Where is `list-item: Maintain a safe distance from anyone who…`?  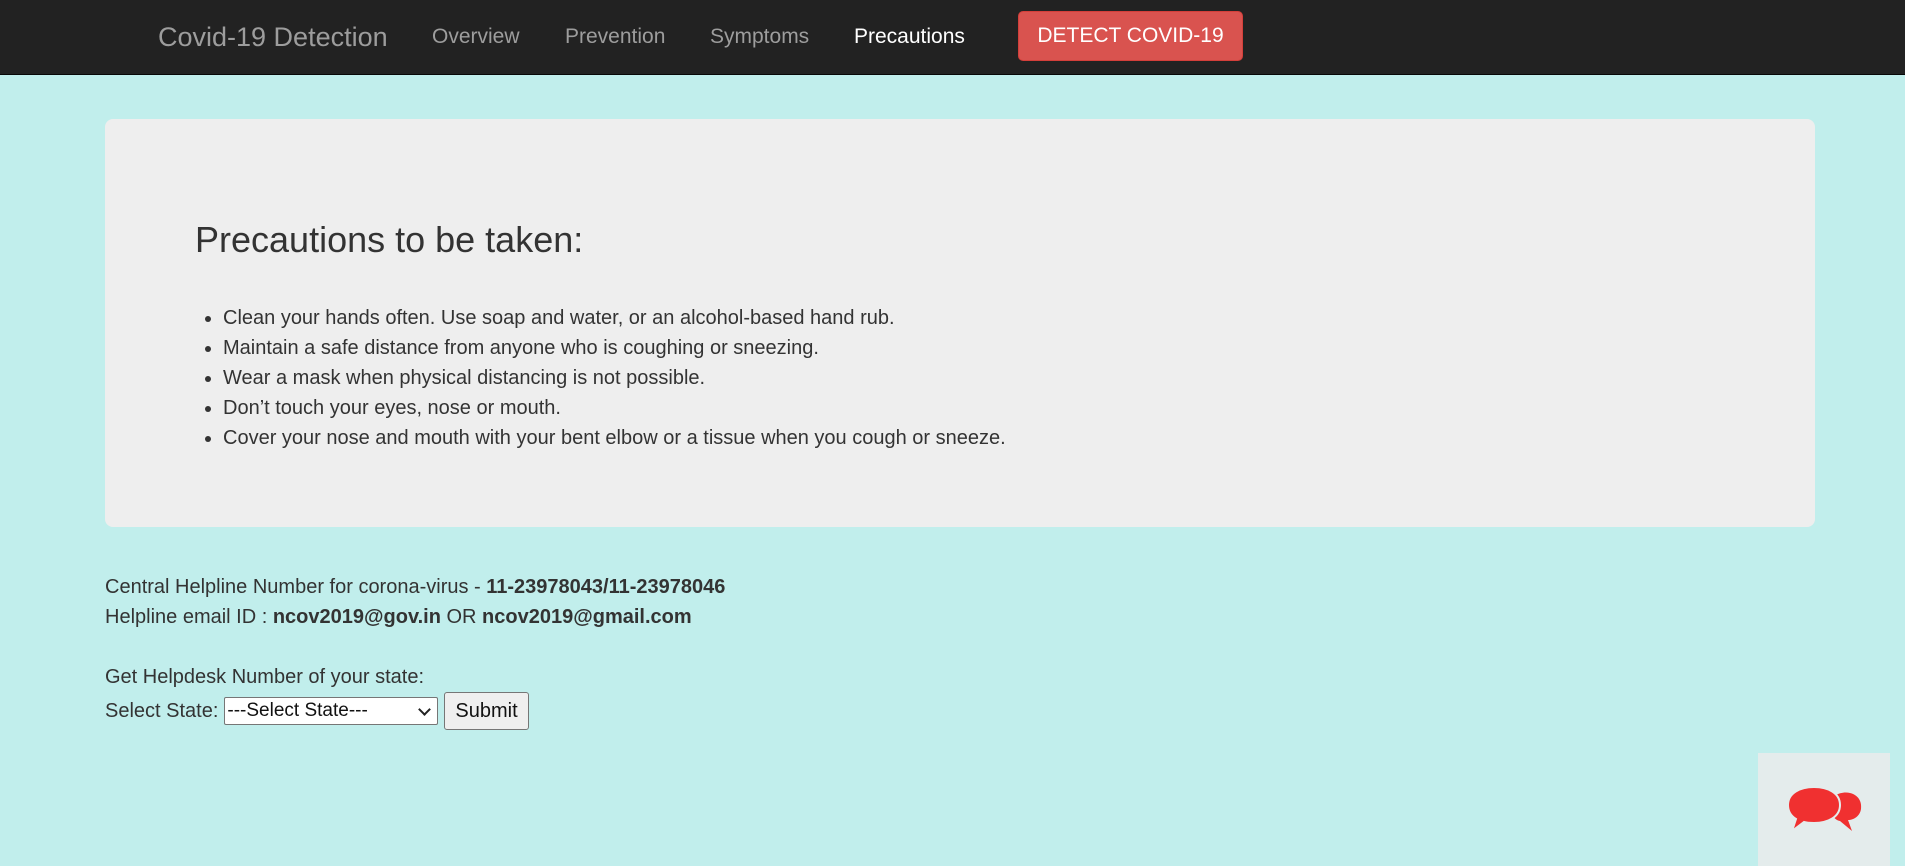
list-item: Maintain a safe distance from anyone who… is located at coordinates (614, 348).